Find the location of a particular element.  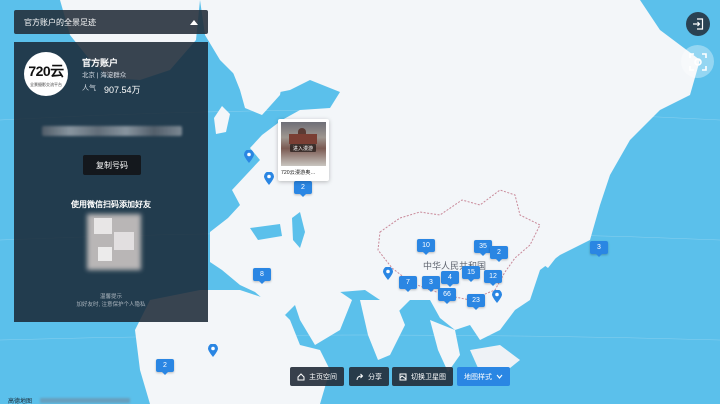

share-label: 分享 is located at coordinates (375, 377).